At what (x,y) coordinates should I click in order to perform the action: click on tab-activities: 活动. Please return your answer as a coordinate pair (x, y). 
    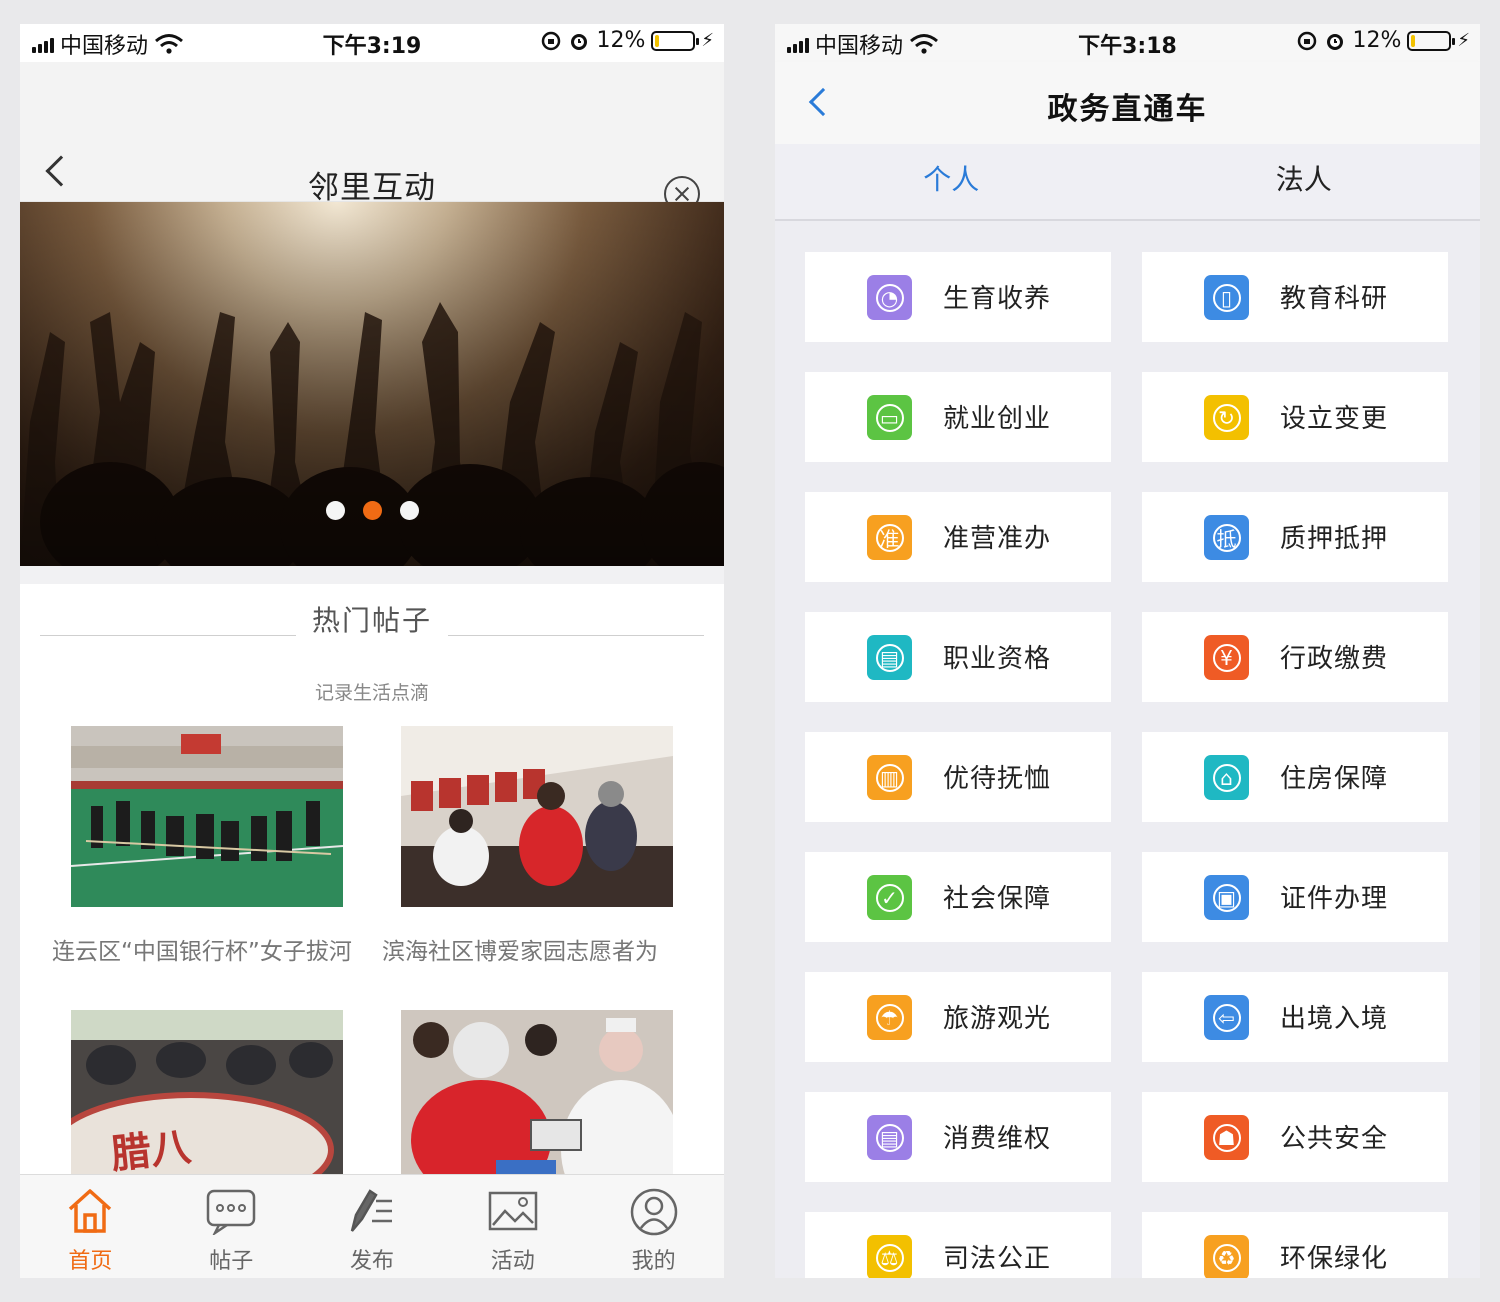
    Looking at the image, I should click on (512, 1226).